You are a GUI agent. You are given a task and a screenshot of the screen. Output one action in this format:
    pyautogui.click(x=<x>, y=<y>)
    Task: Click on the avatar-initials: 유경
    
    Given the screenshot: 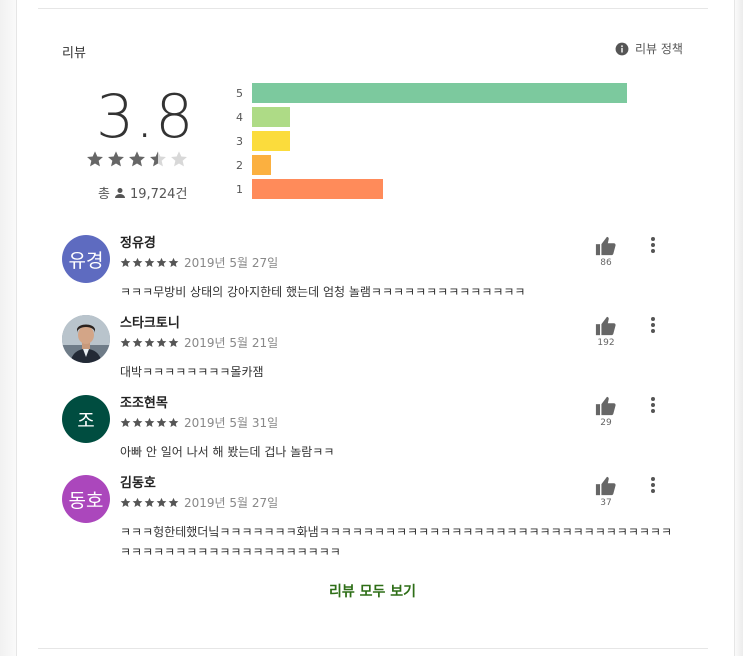 What is the action you would take?
    pyautogui.click(x=86, y=260)
    